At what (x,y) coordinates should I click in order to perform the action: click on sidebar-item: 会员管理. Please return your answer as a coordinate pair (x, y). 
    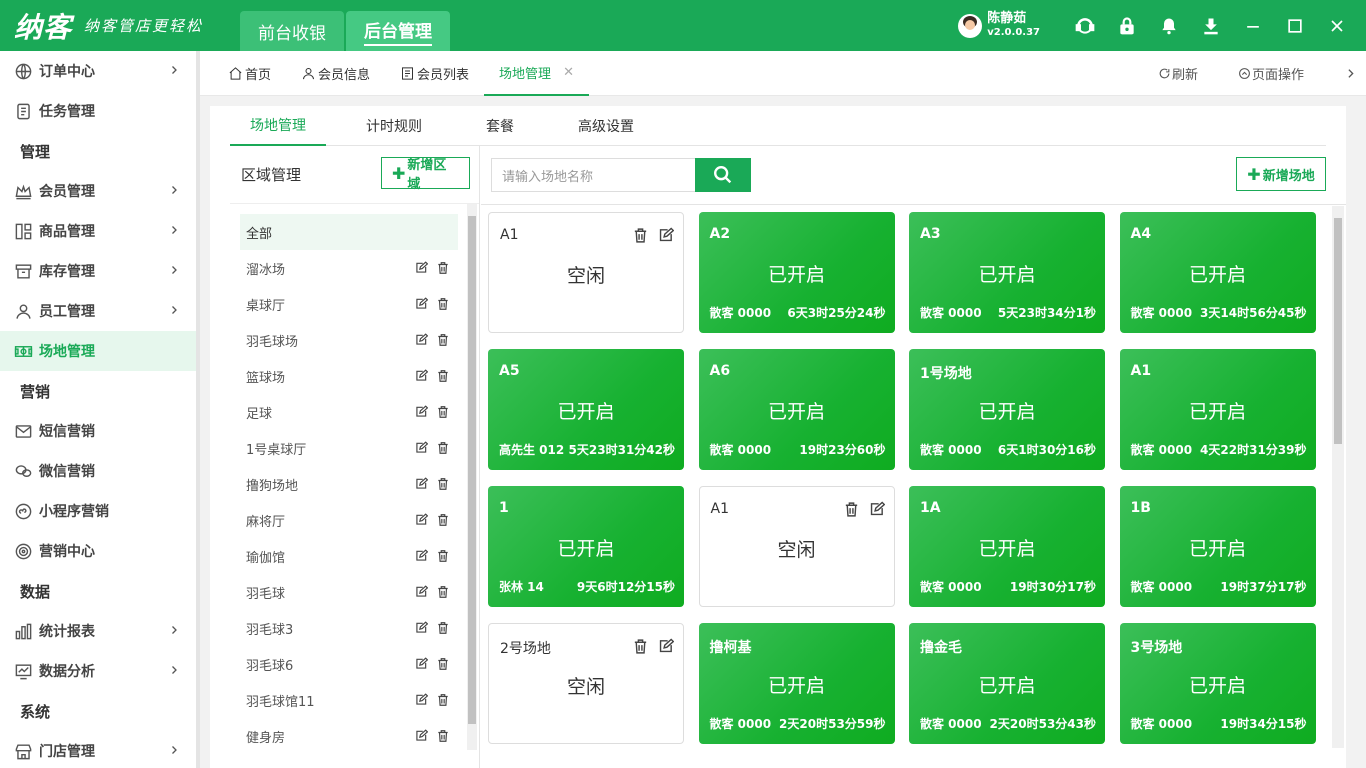
    Looking at the image, I should click on (98, 191).